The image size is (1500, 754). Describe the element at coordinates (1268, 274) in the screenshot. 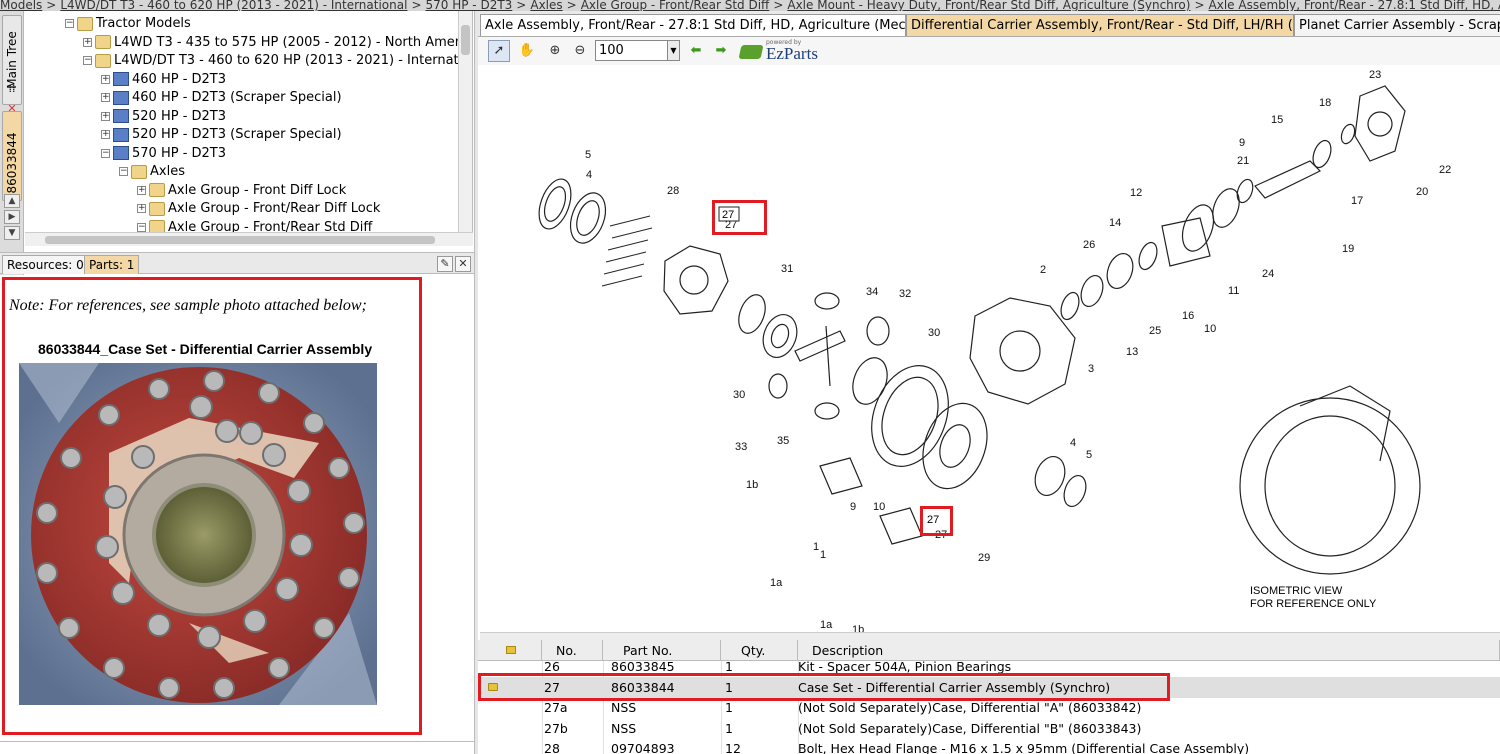

I see `callout-number: 24` at that location.